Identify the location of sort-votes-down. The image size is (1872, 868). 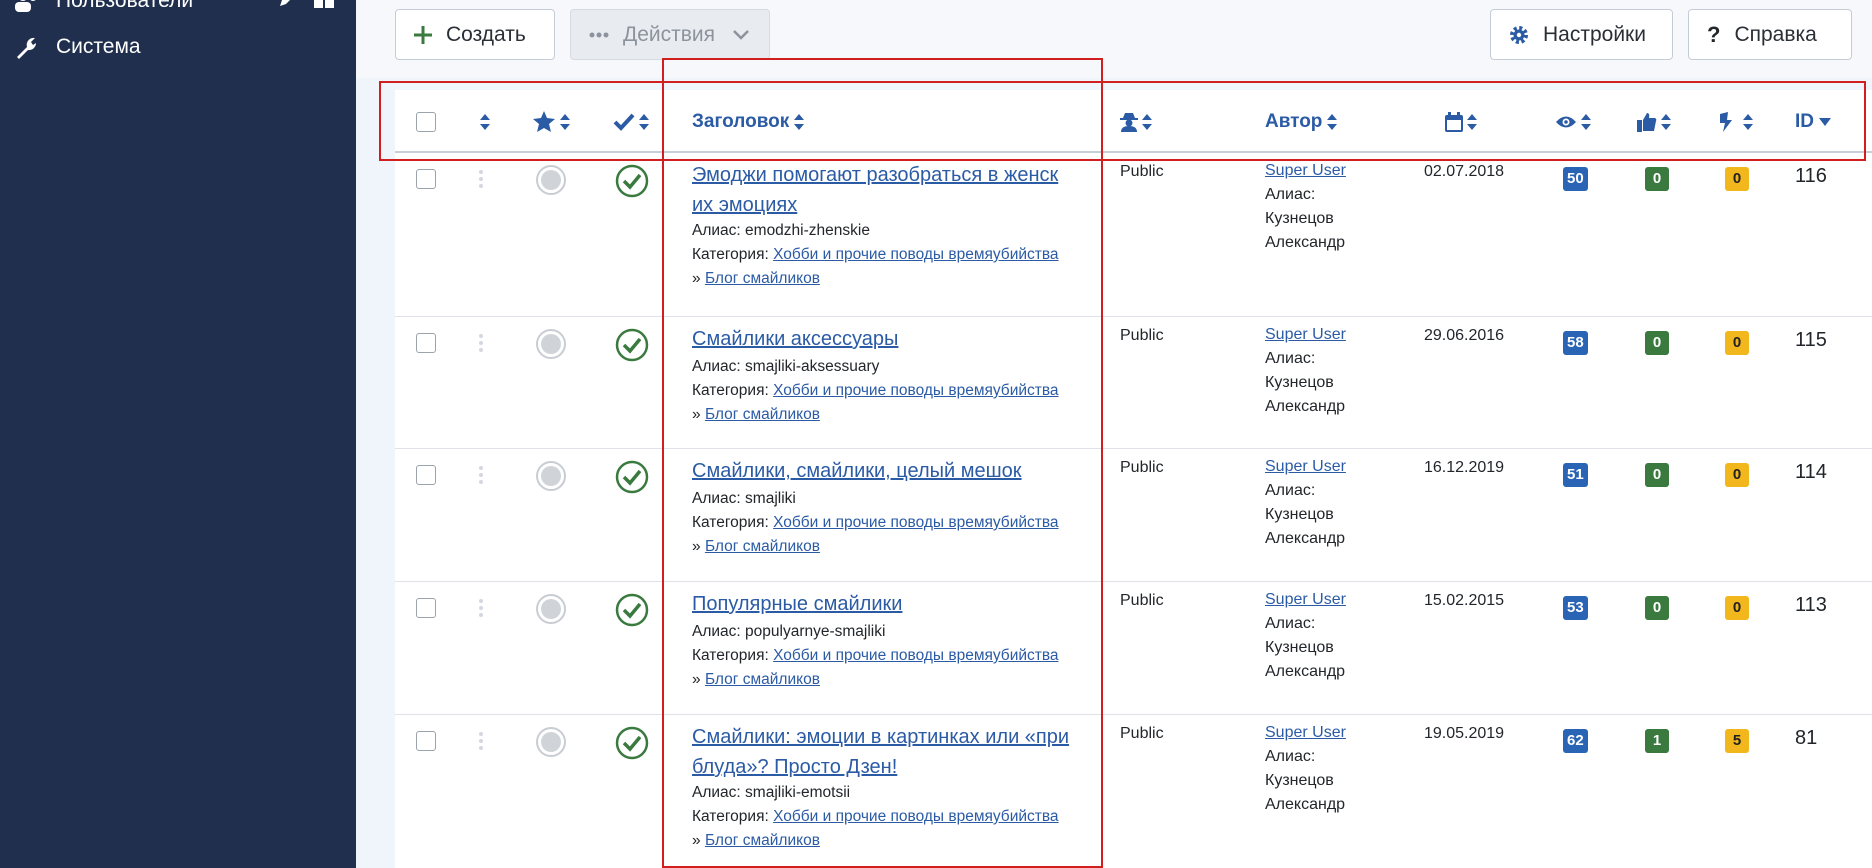
(1736, 121).